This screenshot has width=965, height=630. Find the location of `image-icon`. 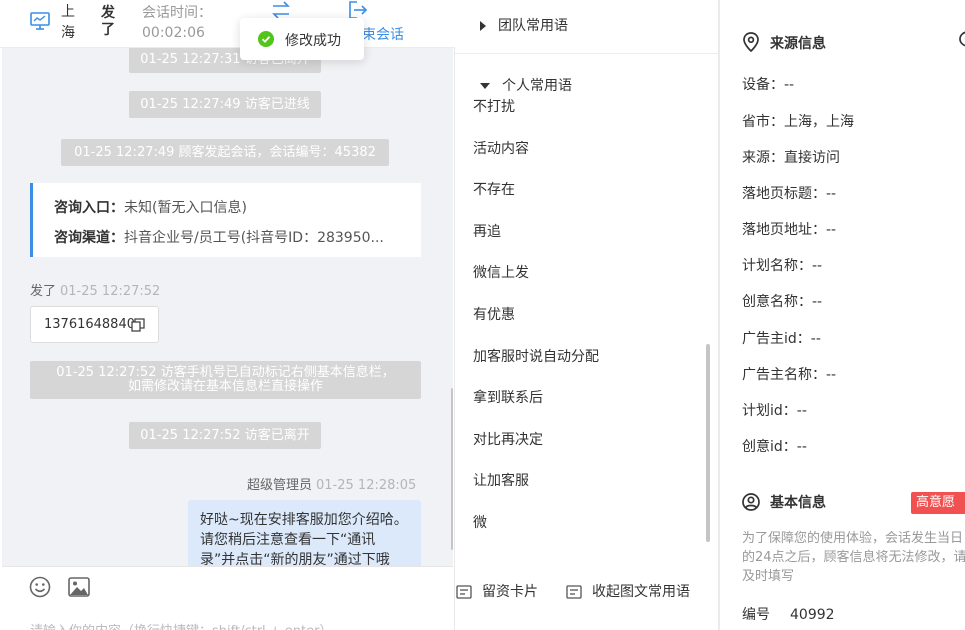

image-icon is located at coordinates (79, 587).